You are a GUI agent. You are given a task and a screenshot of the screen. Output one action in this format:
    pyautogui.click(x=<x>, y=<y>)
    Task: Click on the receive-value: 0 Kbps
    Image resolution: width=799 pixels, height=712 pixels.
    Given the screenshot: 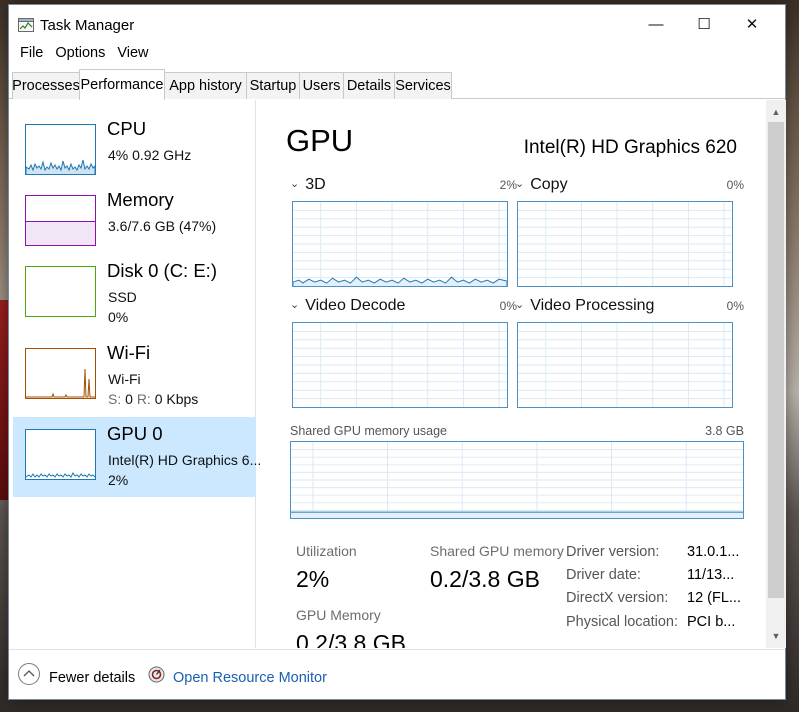 What is the action you would take?
    pyautogui.click(x=176, y=399)
    